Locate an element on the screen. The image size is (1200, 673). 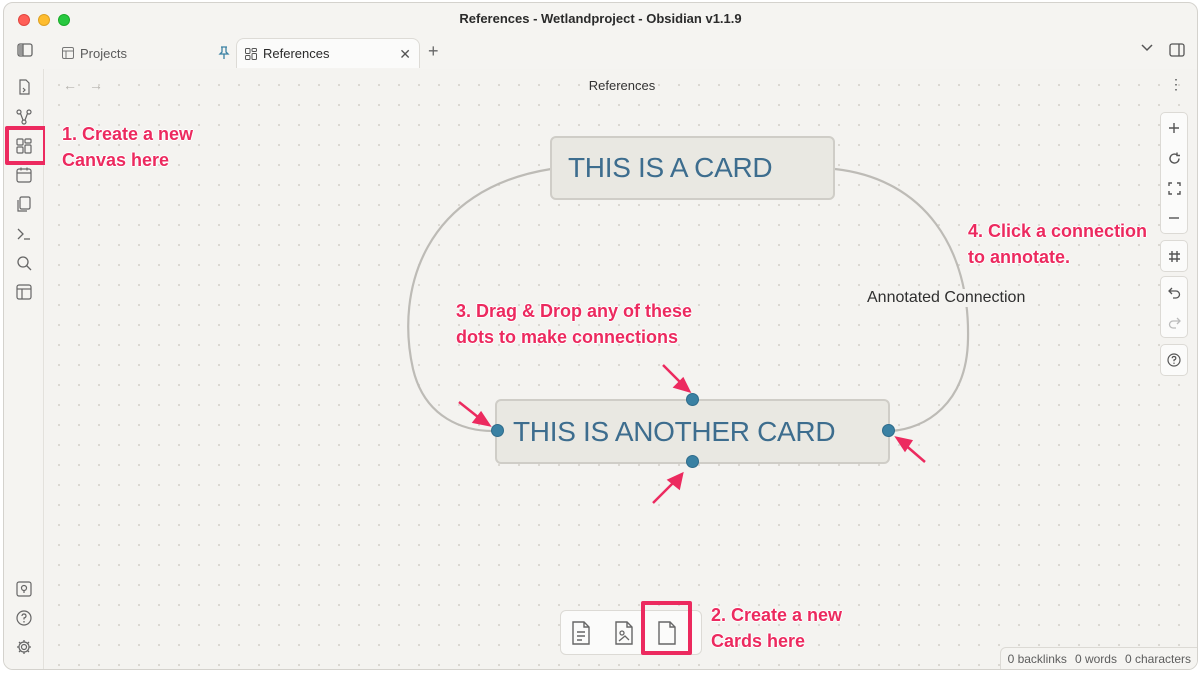
grid-control is located at coordinates (1174, 256).